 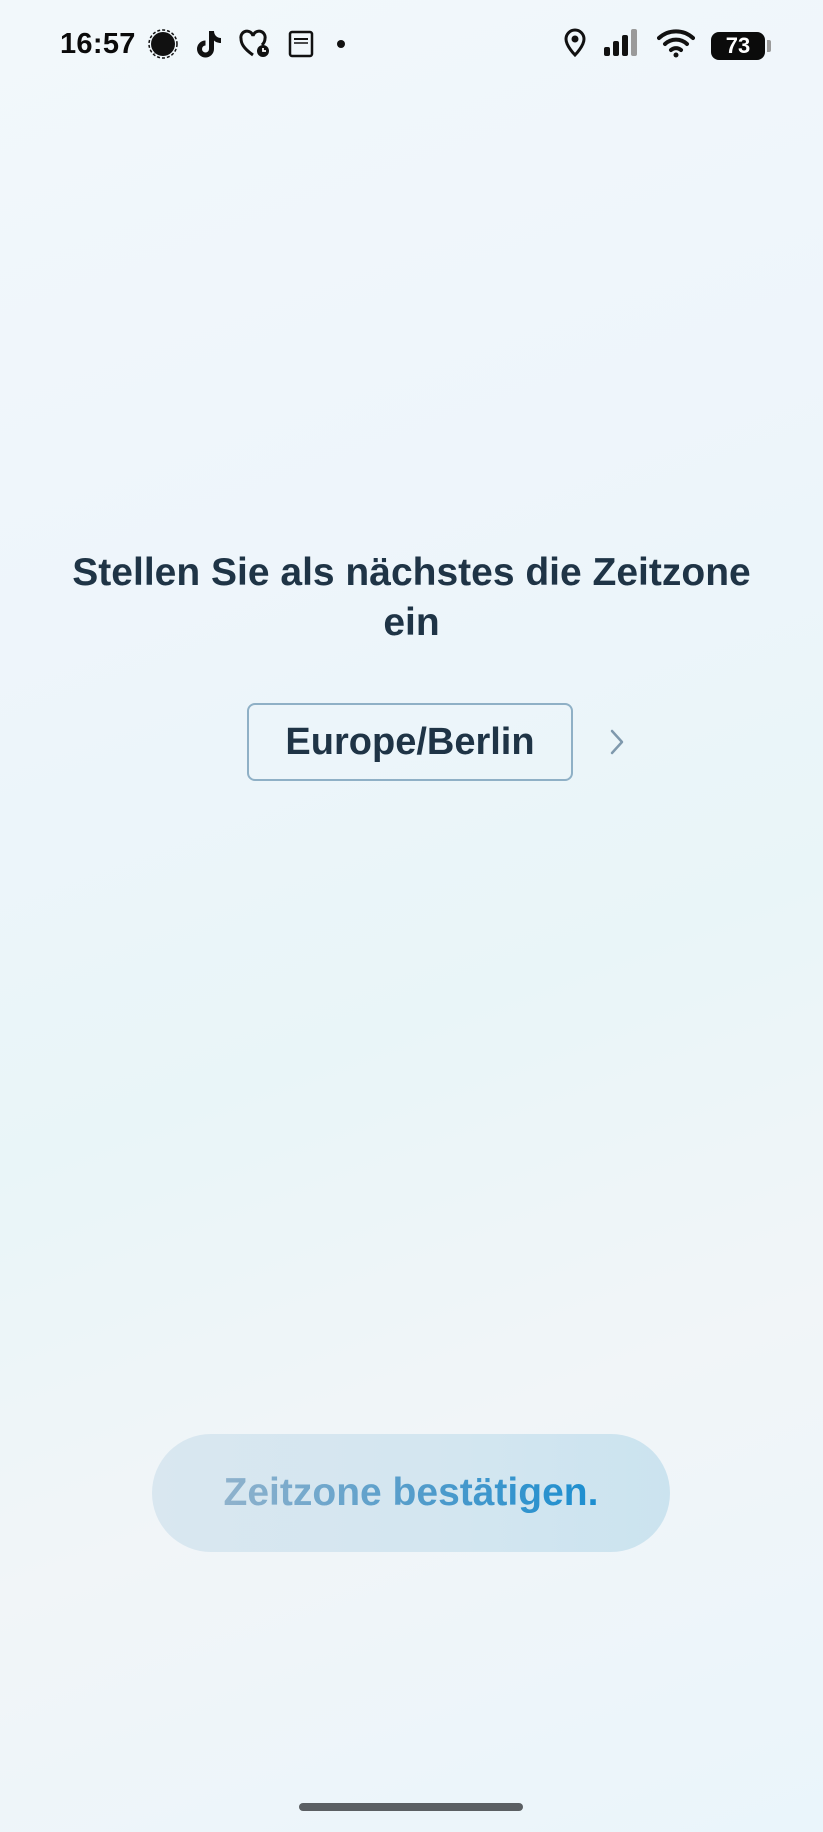 I want to click on timezone-selector-row: Europe/Berlin, so click(x=438, y=742).